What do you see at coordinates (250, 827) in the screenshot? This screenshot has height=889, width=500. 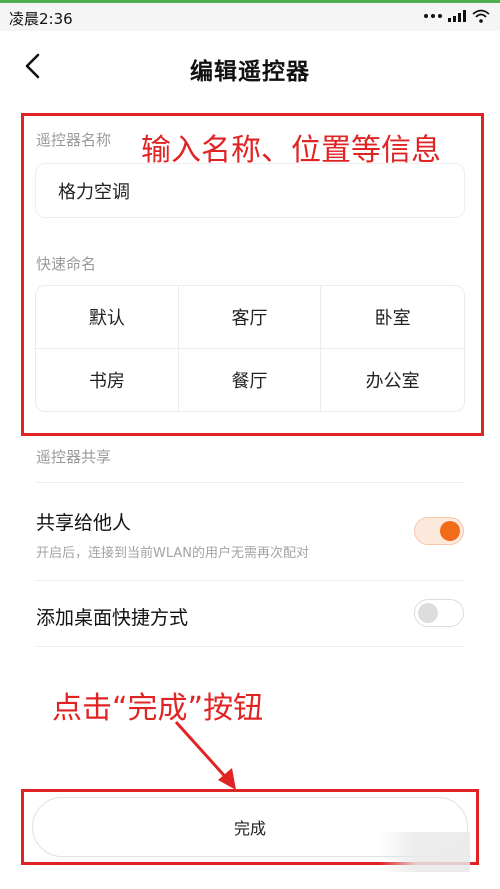 I see `done-button: 完成` at bounding box center [250, 827].